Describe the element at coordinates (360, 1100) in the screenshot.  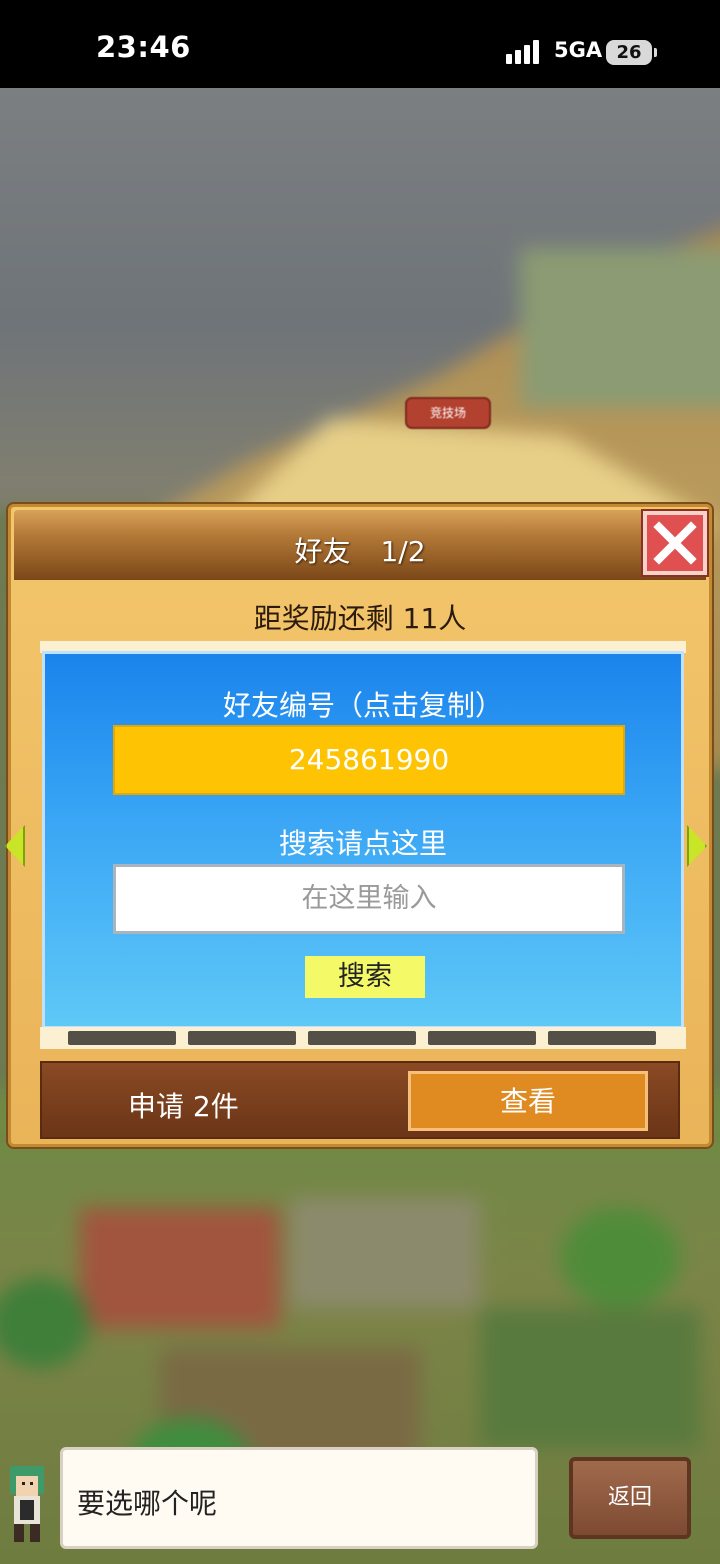
I see `friend-request-bar: 申请 2件 查看` at that location.